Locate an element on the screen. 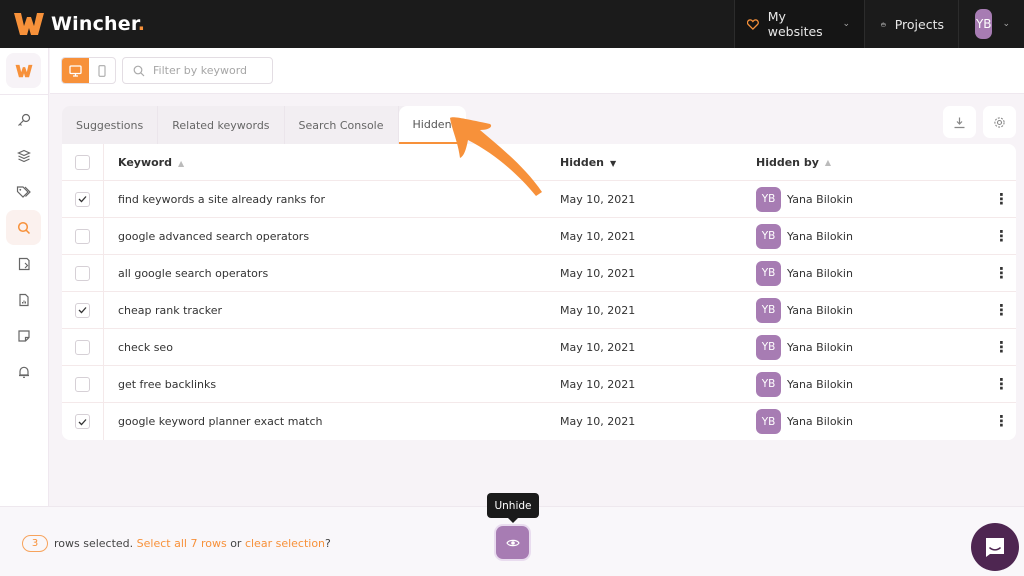  select-all-checkbox is located at coordinates (82, 162).